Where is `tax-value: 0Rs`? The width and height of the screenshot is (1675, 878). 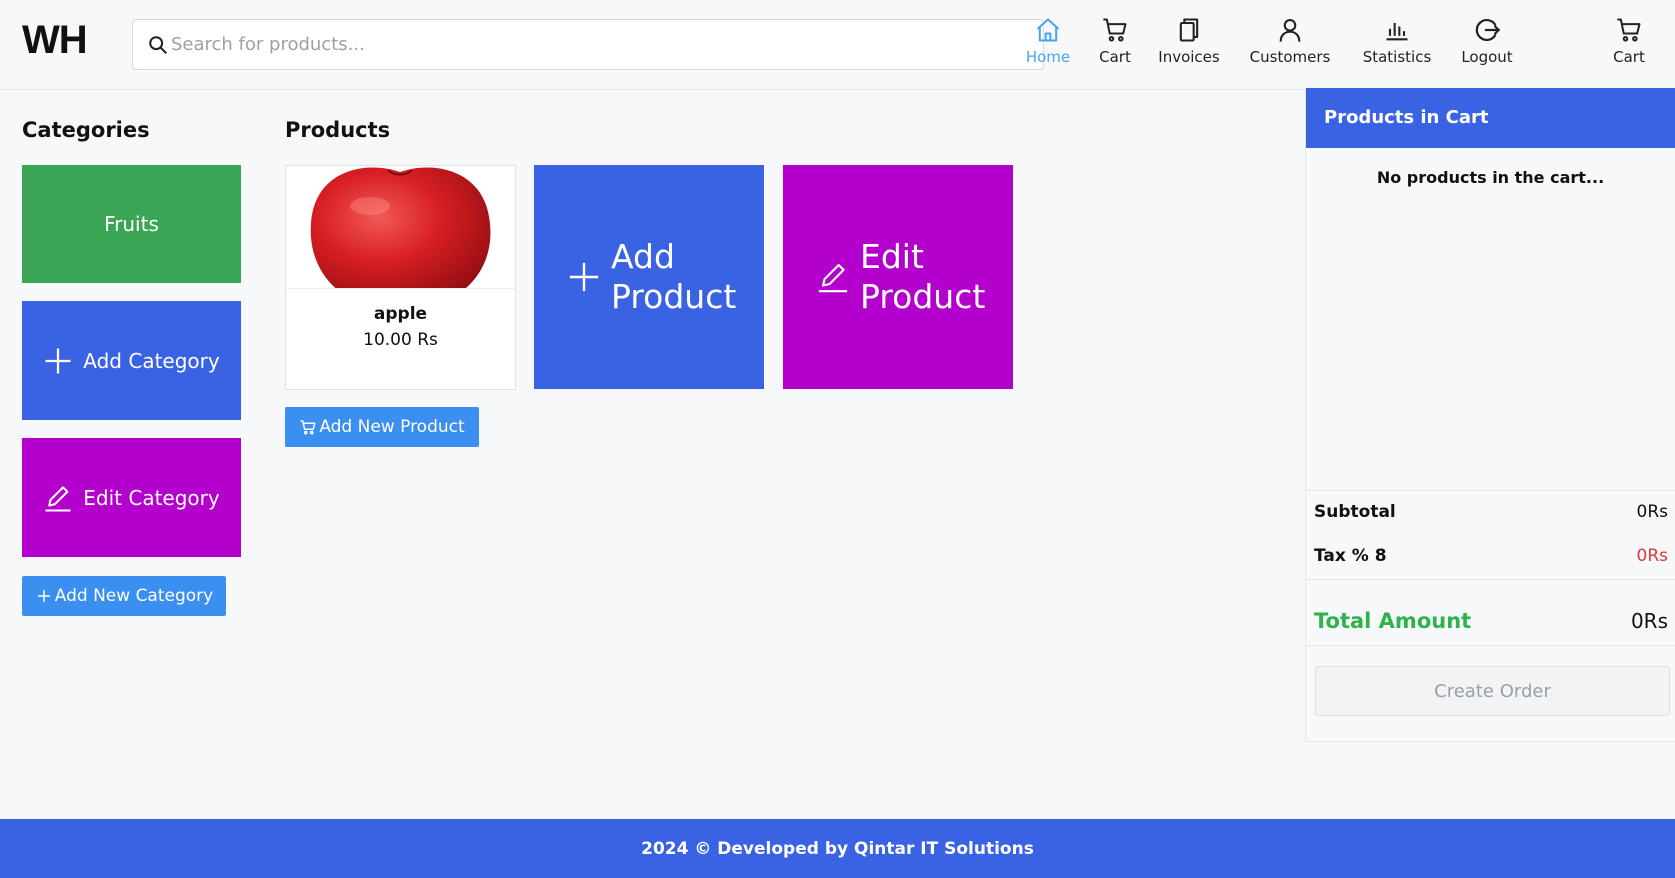 tax-value: 0Rs is located at coordinates (1652, 556).